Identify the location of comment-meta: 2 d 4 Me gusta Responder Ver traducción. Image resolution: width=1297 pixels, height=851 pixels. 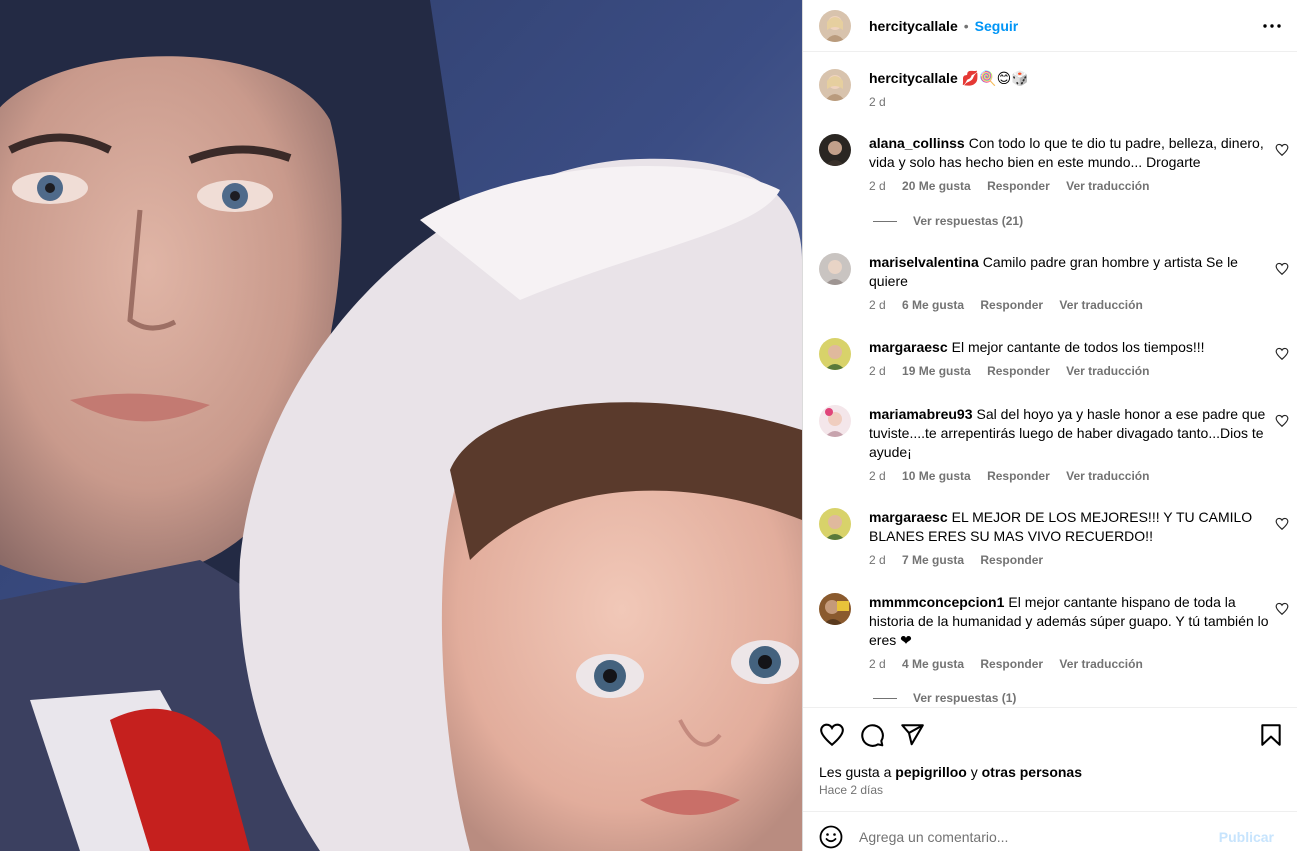
(1012, 664).